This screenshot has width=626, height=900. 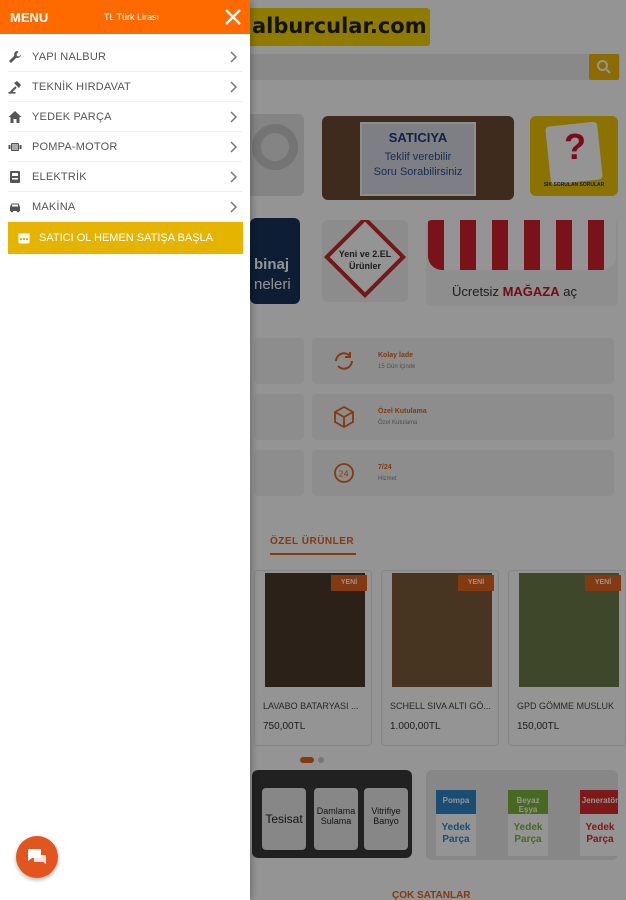 What do you see at coordinates (75, 147) in the screenshot?
I see `menu-item-label: POMPA-MOTOR` at bounding box center [75, 147].